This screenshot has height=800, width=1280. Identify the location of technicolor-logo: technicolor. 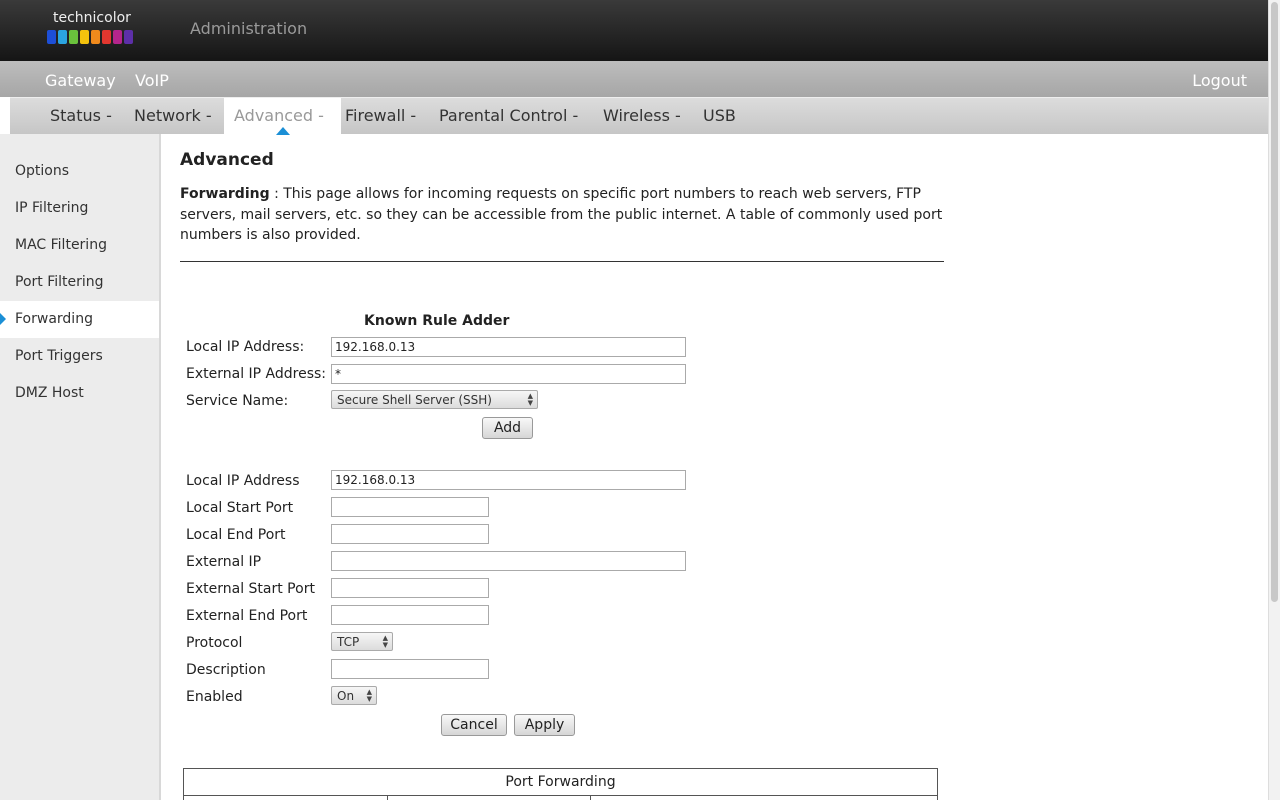
(90, 28).